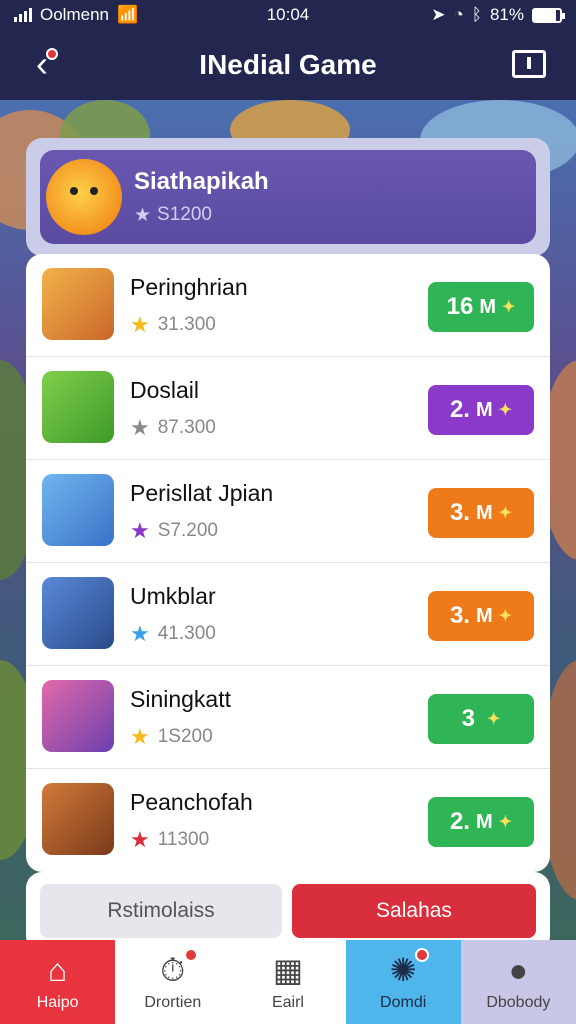  Describe the element at coordinates (84, 197) in the screenshot. I see `cat-avatar-icon` at that location.